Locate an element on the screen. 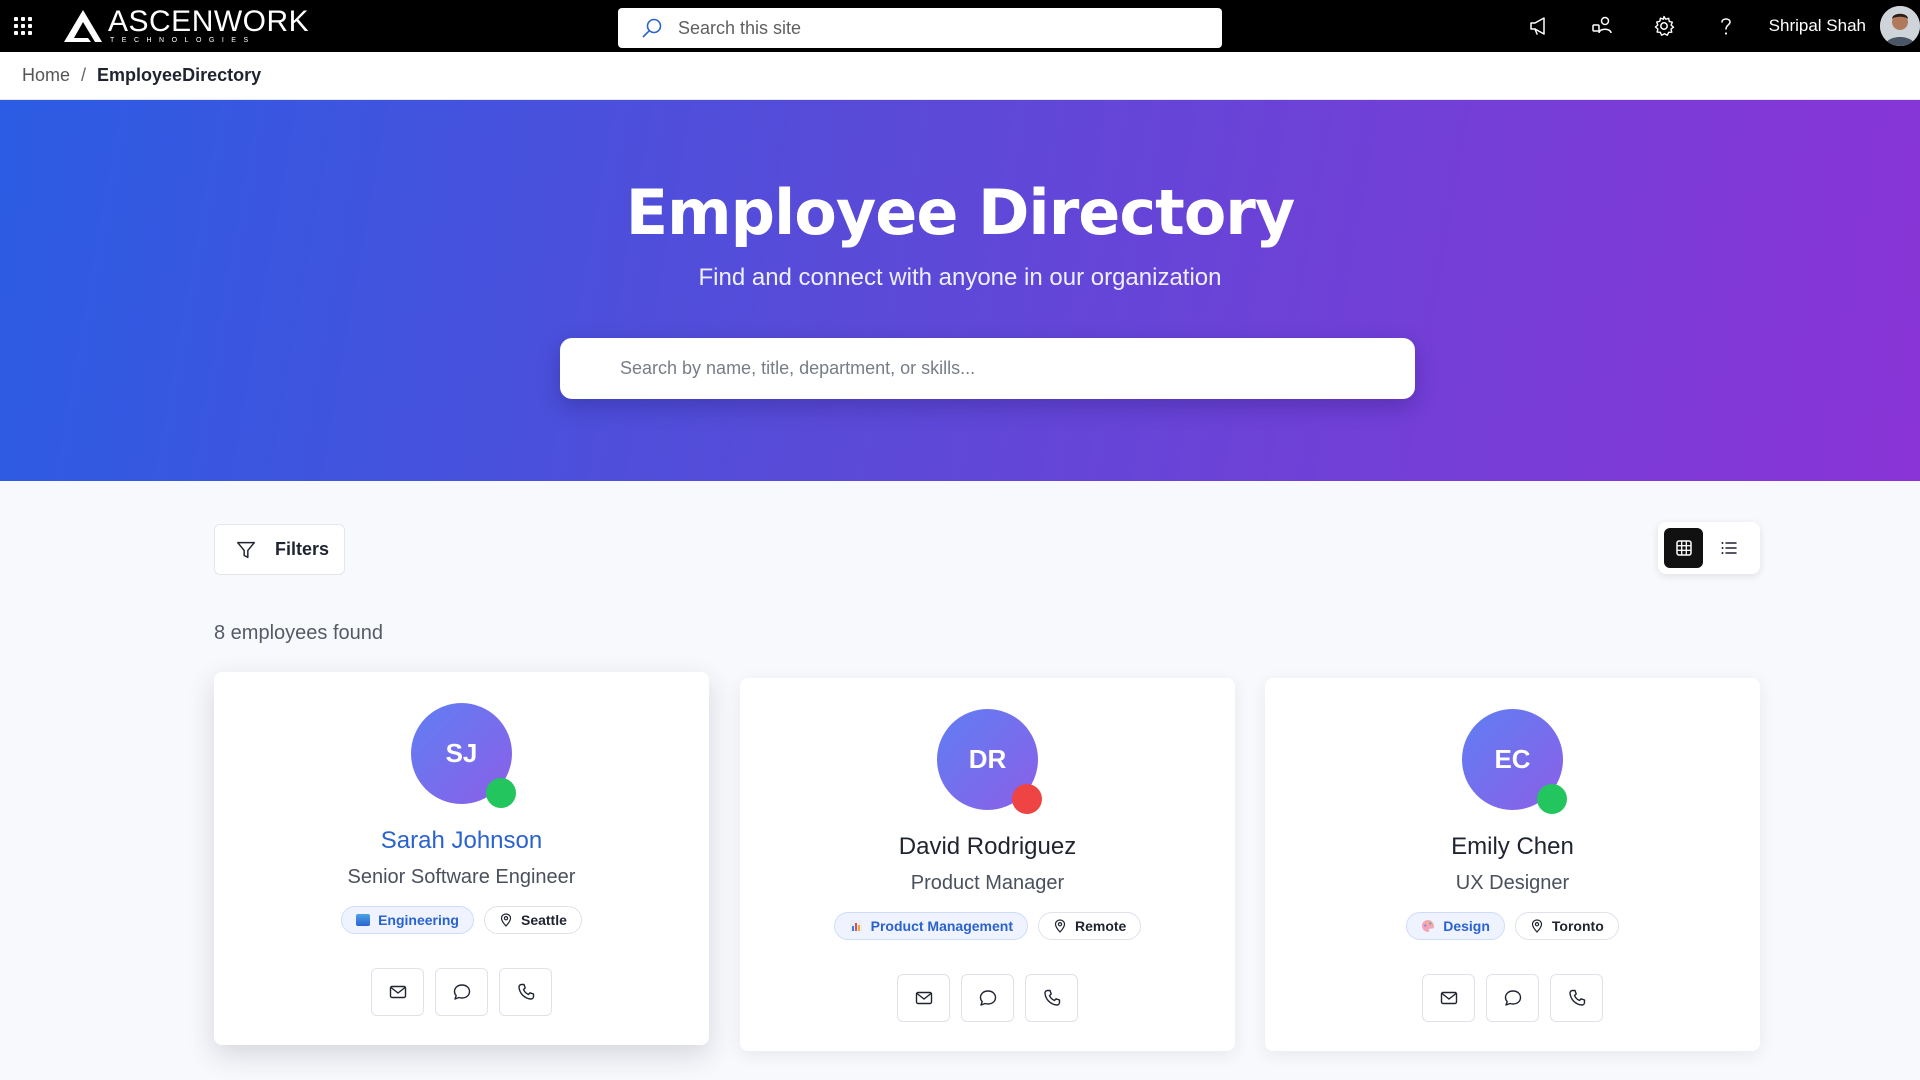 This screenshot has height=1080, width=1920. department-label: Design is located at coordinates (1466, 926).